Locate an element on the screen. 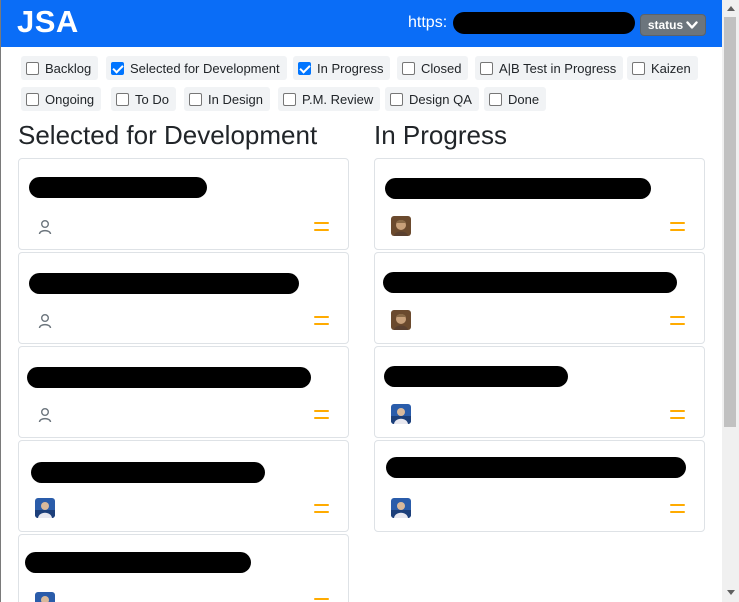 The image size is (739, 602). filter-ab-test-in-progress: A|B Test in Progress is located at coordinates (549, 68).